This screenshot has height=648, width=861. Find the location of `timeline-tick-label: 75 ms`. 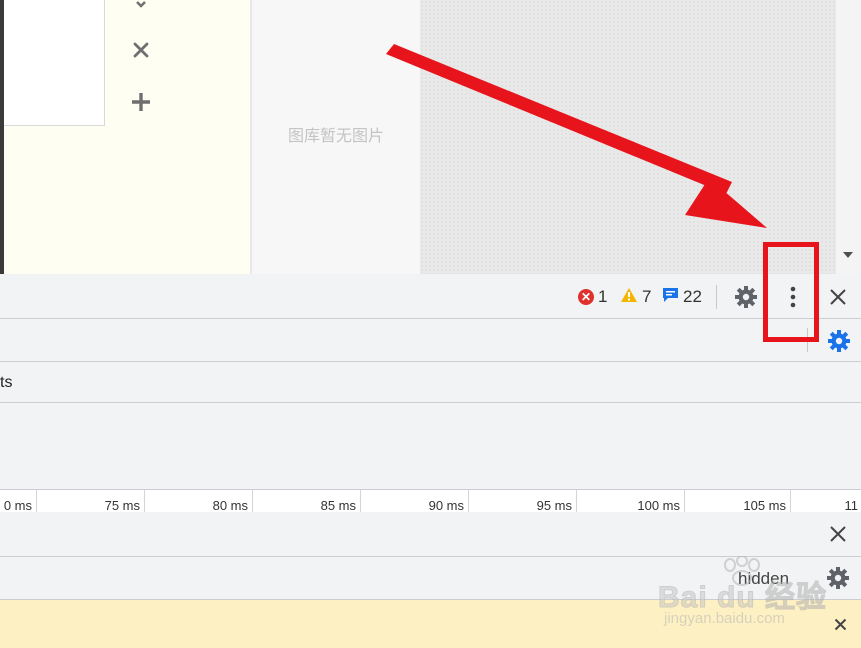

timeline-tick-label: 75 ms is located at coordinates (122, 505).